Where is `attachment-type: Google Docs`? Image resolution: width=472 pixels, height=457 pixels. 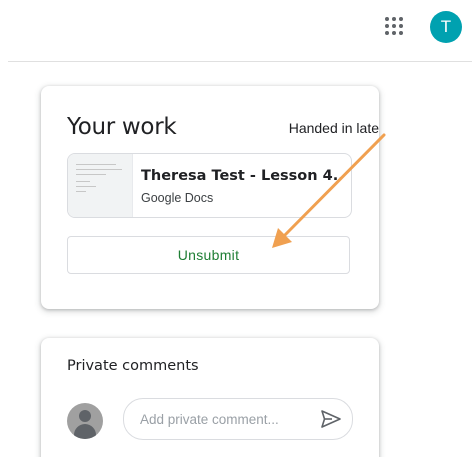
attachment-type: Google Docs is located at coordinates (177, 198).